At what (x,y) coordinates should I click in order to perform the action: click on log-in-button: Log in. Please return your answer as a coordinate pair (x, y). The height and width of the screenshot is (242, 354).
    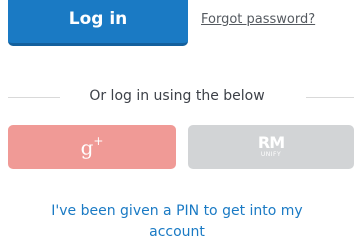
    Looking at the image, I should click on (98, 23).